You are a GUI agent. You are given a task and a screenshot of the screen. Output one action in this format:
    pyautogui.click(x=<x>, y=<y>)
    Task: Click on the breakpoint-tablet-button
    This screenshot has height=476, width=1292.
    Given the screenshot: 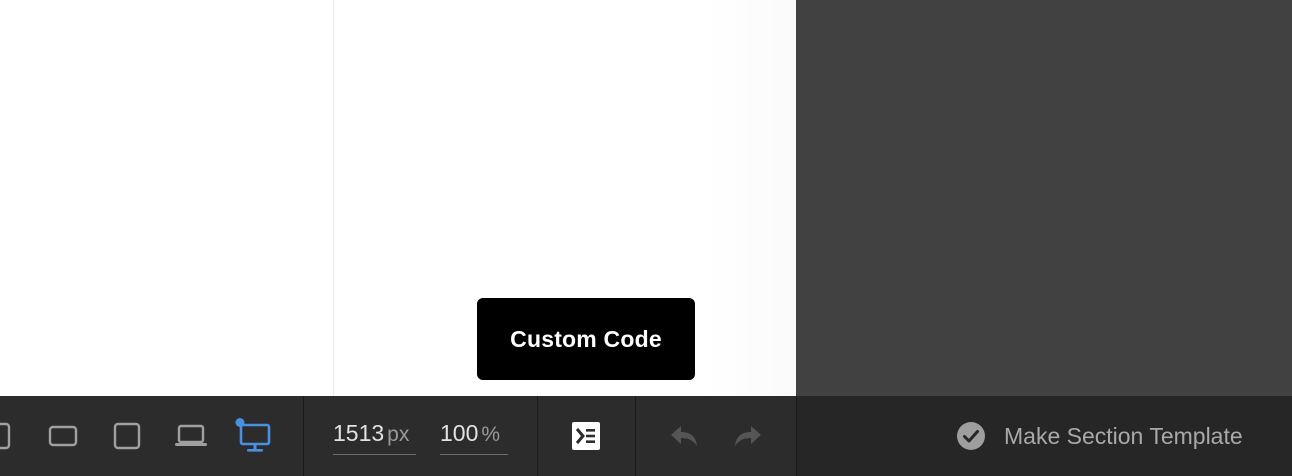 What is the action you would take?
    pyautogui.click(x=127, y=436)
    